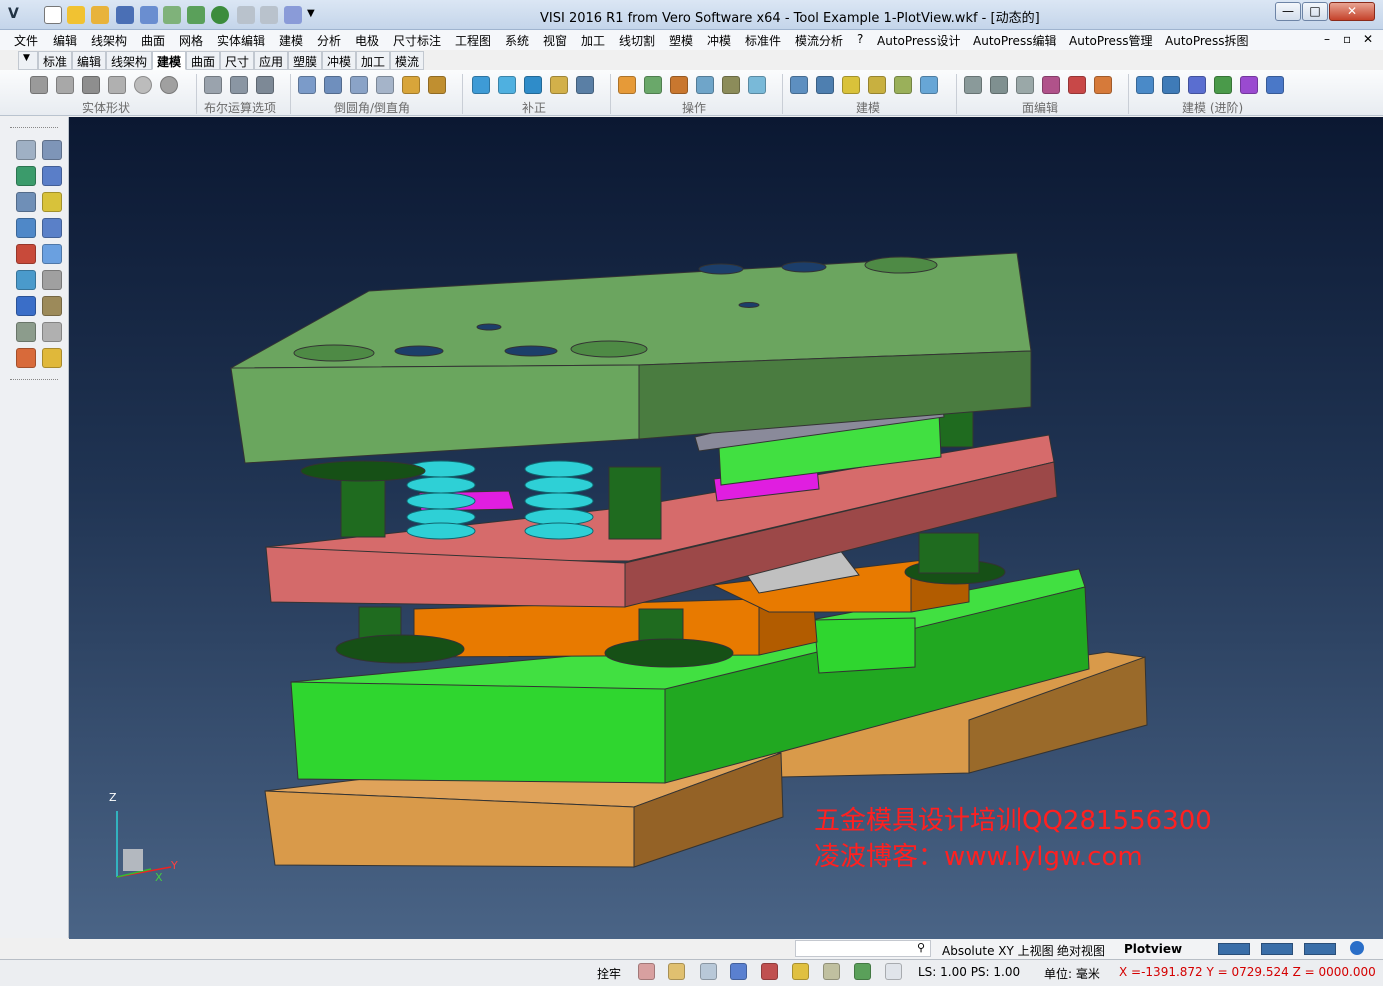  I want to click on tab-modeling: 建模, so click(169, 60).